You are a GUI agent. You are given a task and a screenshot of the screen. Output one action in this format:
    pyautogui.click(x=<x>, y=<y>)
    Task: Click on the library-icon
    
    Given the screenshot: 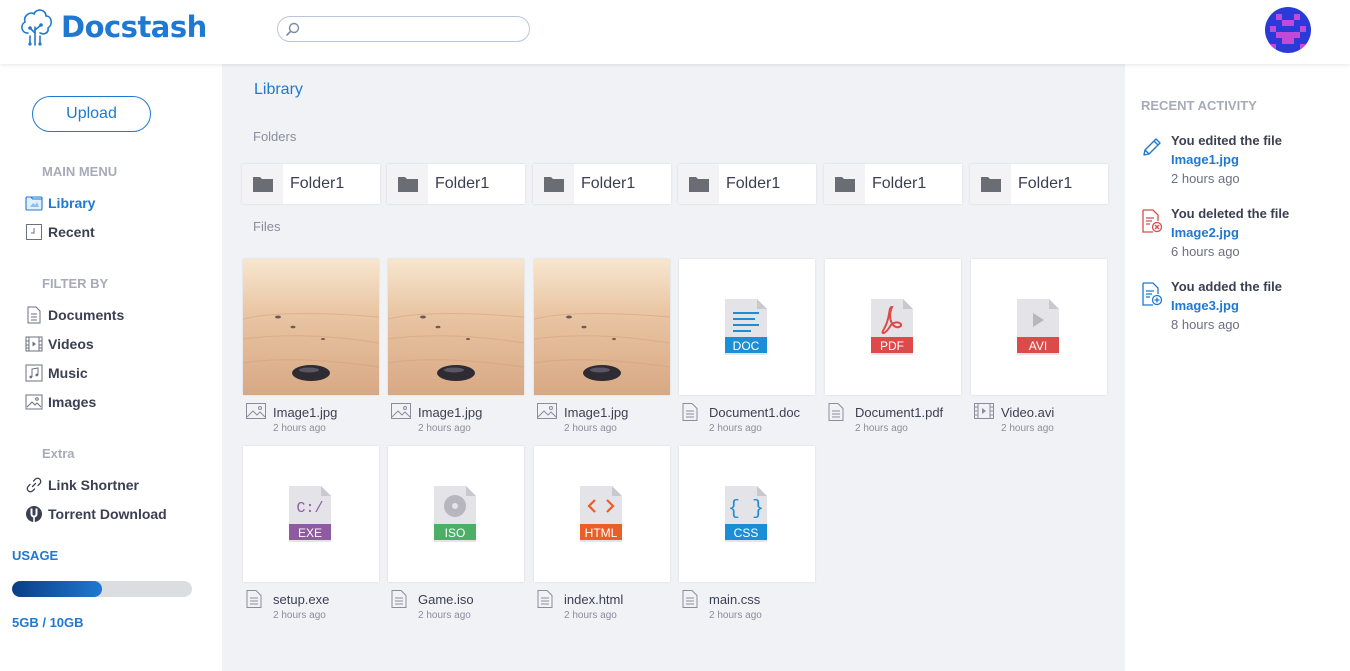 What is the action you would take?
    pyautogui.click(x=33, y=203)
    